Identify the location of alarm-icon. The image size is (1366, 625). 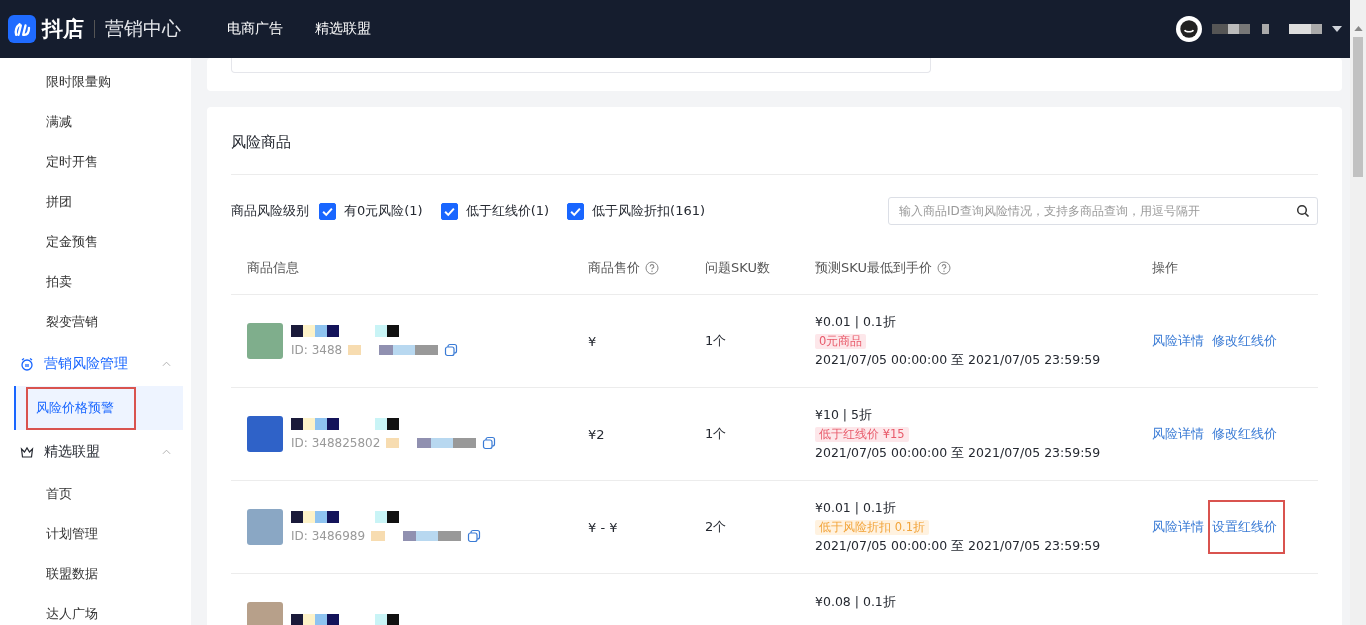
(27, 364).